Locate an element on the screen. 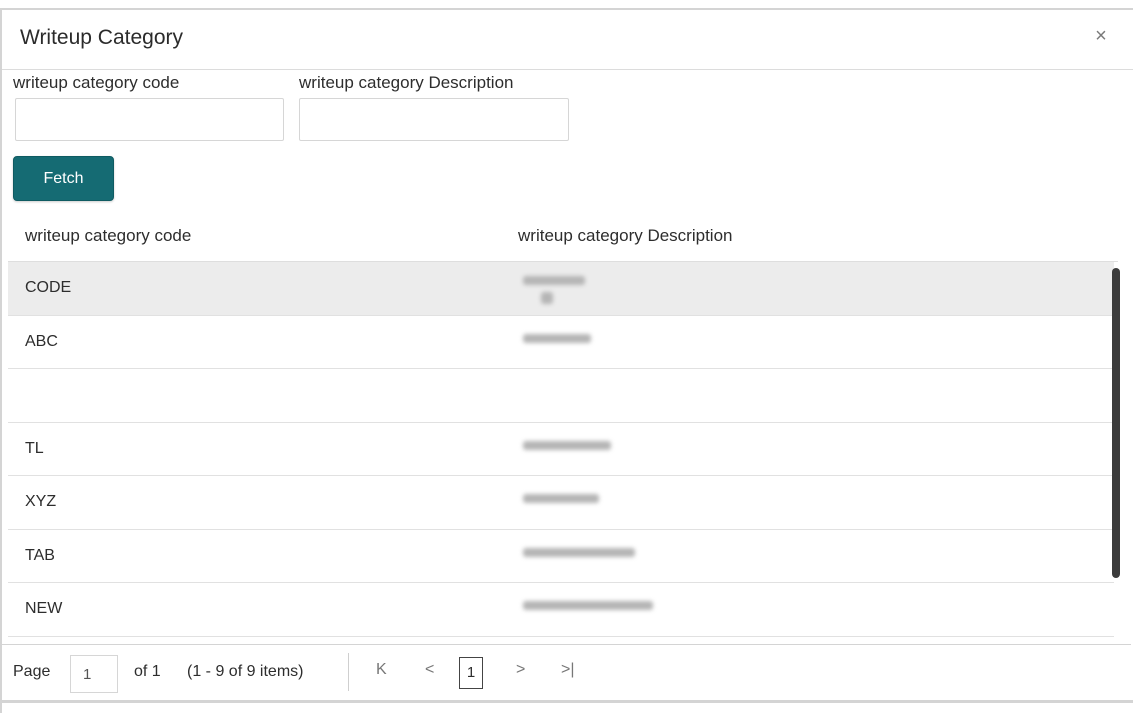 The width and height of the screenshot is (1133, 713). dialog-bottom-border is located at coordinates (566, 701).